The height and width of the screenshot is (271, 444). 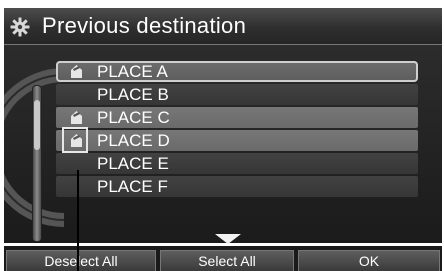 What do you see at coordinates (133, 117) in the screenshot?
I see `list-item-label: PLACE C` at bounding box center [133, 117].